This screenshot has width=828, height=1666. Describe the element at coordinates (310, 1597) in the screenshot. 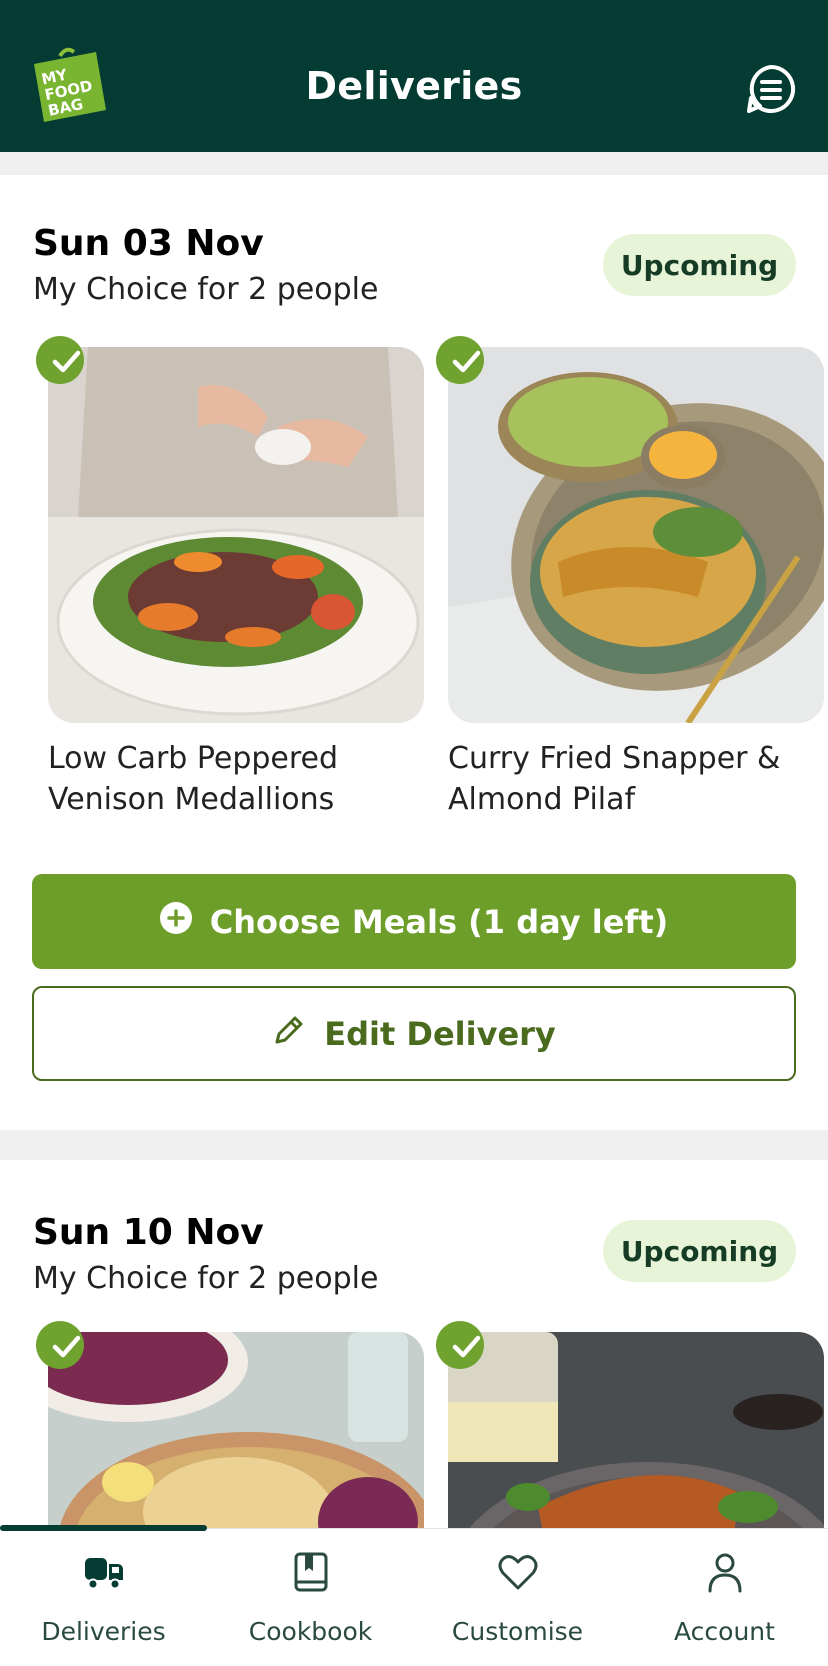

I see `tab-cookbook: Cookbook` at that location.